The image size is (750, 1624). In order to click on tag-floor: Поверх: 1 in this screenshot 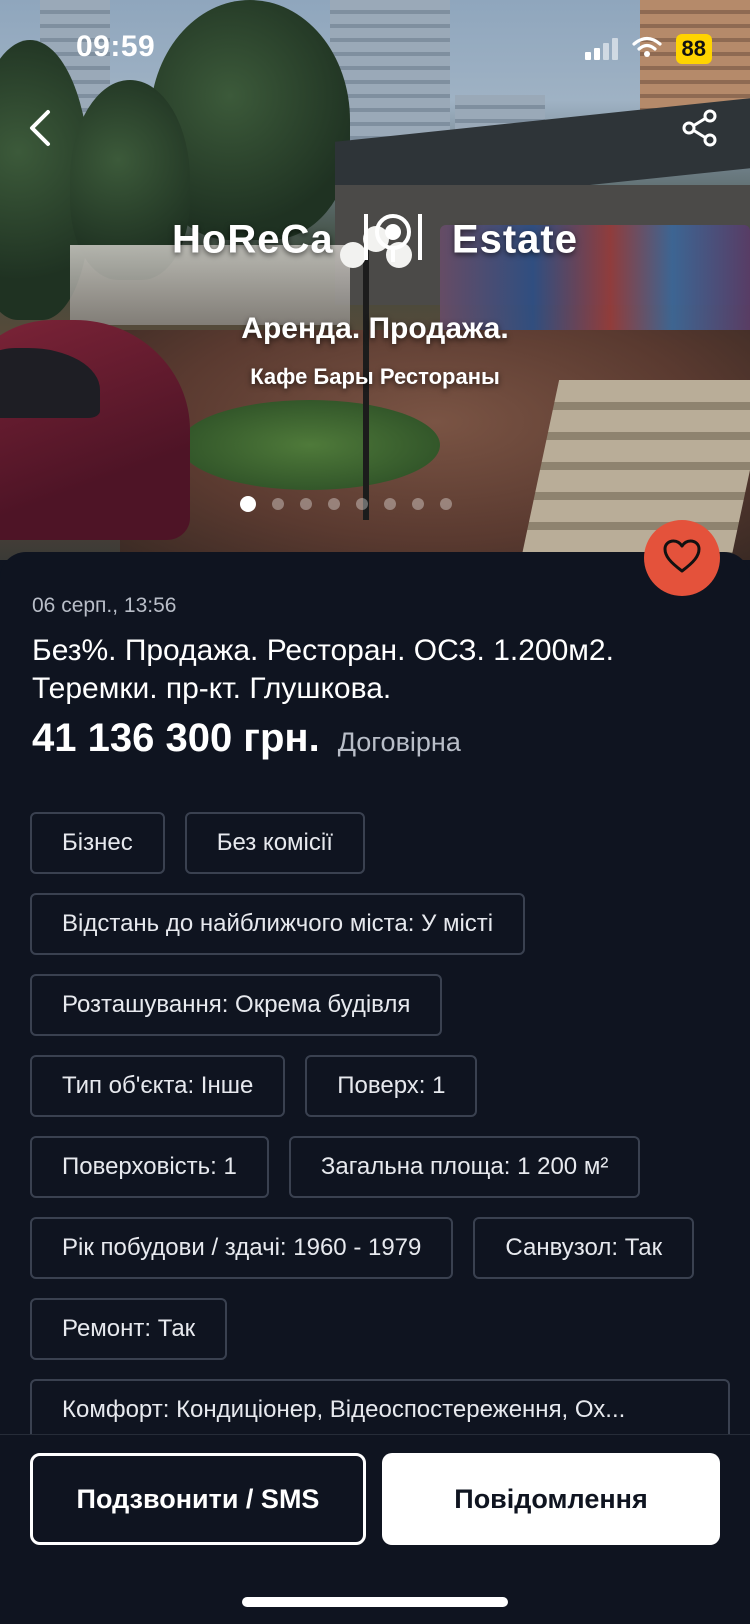, I will do `click(391, 1086)`.